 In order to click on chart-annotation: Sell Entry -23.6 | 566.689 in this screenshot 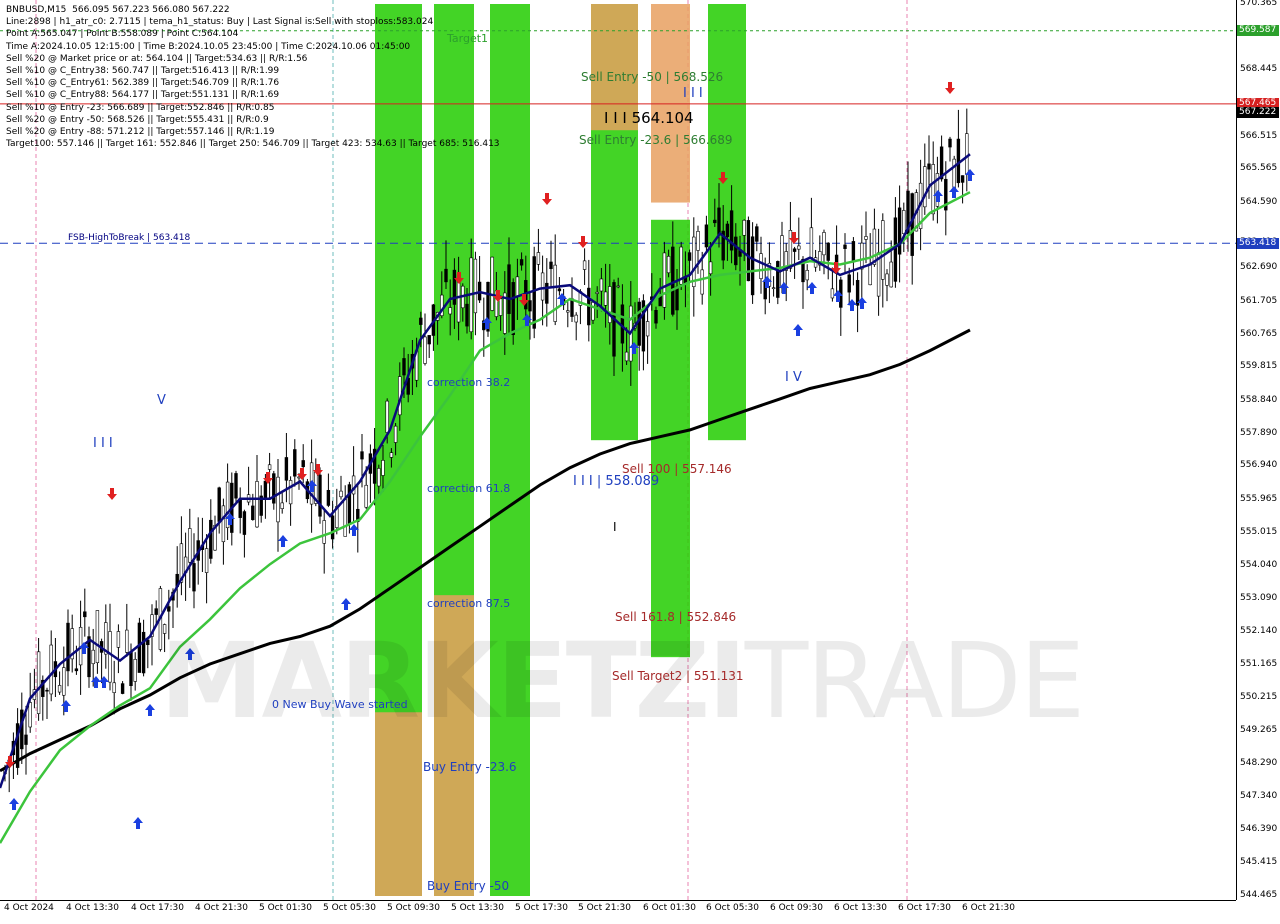, I will do `click(656, 140)`.